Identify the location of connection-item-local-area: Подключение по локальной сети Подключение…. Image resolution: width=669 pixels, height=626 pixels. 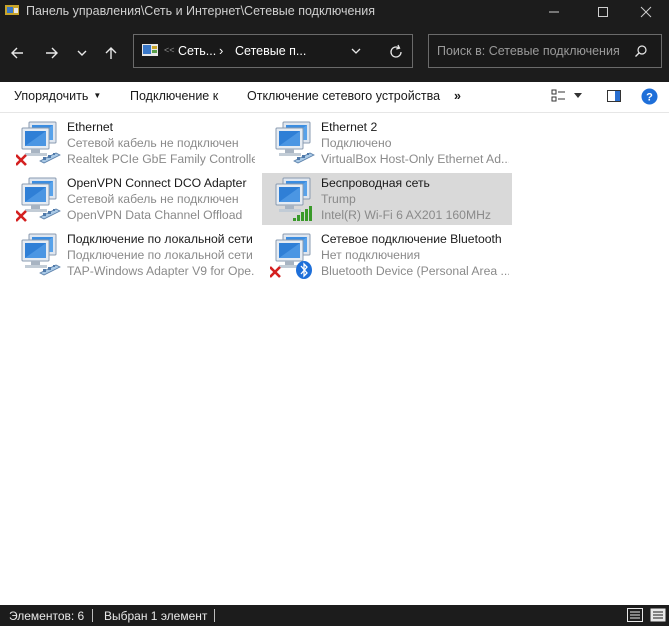
(133, 255).